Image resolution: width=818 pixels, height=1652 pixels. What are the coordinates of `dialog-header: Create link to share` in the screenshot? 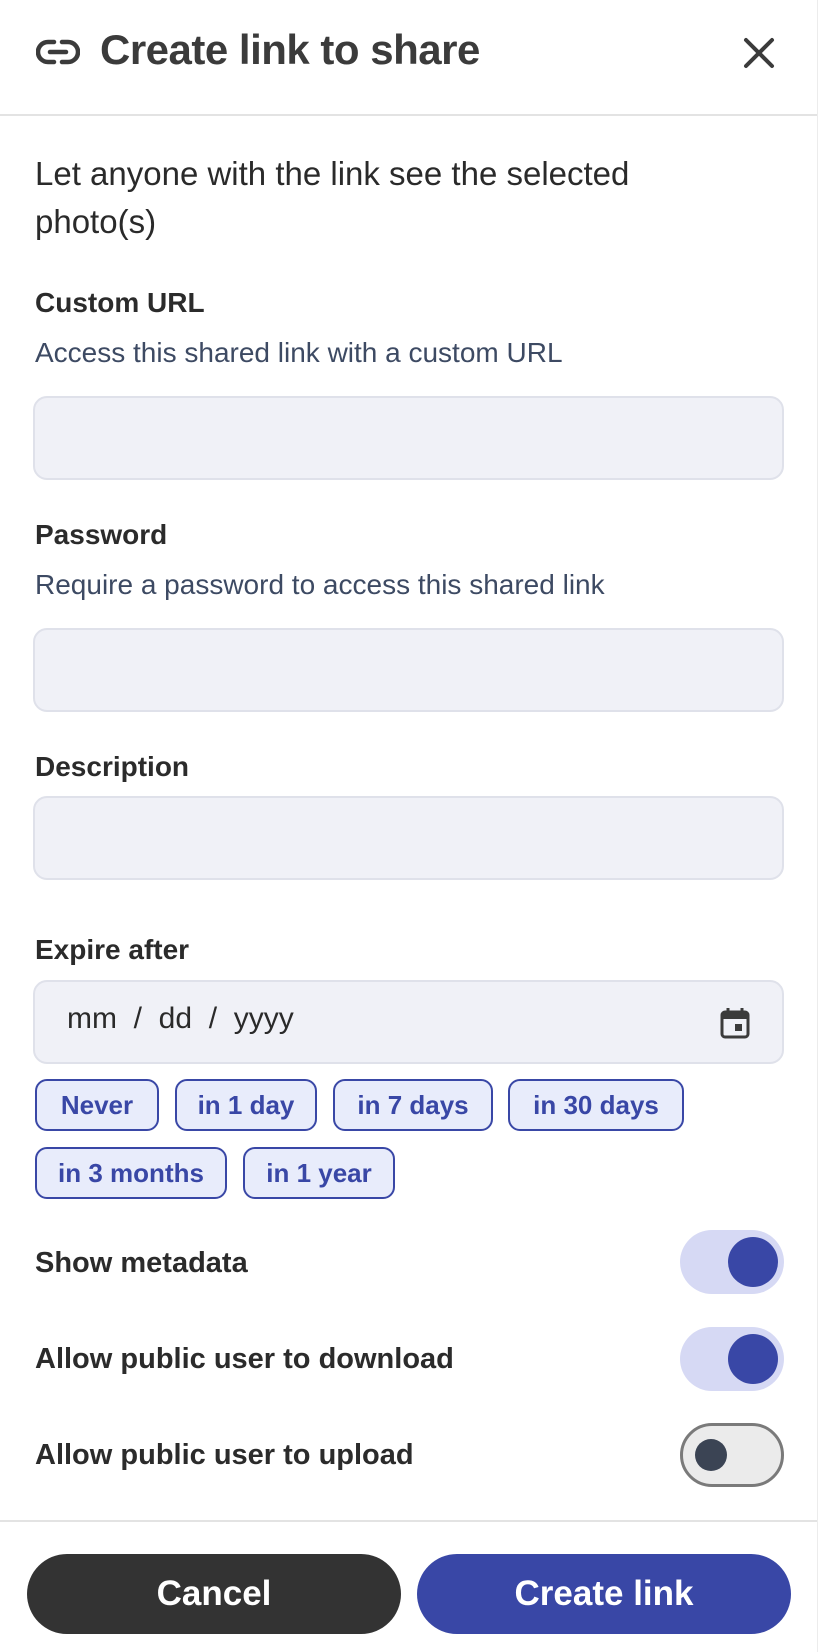 It's located at (409, 58).